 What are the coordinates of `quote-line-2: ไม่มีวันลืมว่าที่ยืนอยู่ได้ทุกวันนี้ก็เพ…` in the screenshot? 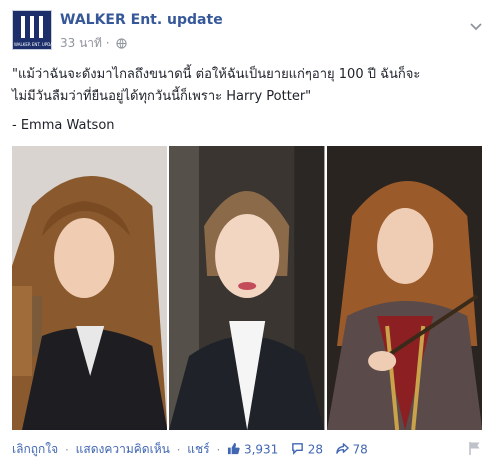 It's located at (162, 96).